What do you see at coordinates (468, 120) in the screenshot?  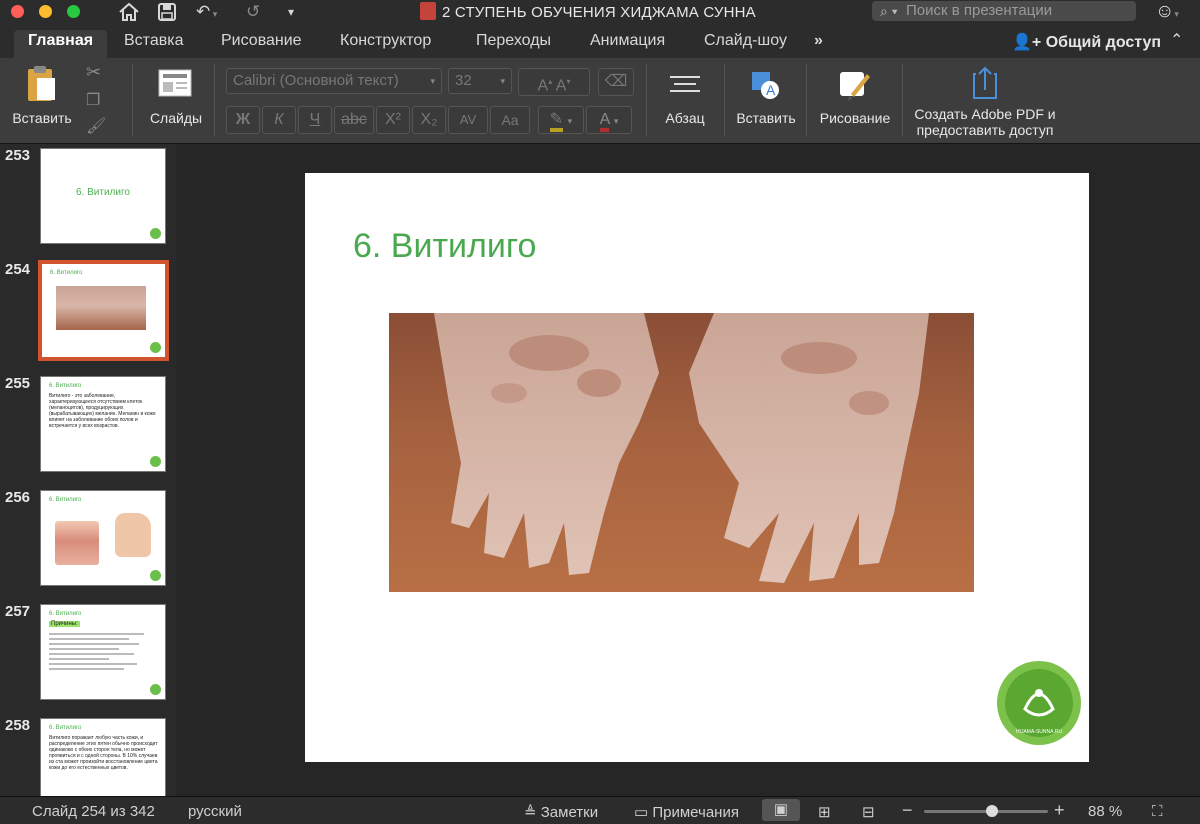 I see `character-spacing-button: AV` at bounding box center [468, 120].